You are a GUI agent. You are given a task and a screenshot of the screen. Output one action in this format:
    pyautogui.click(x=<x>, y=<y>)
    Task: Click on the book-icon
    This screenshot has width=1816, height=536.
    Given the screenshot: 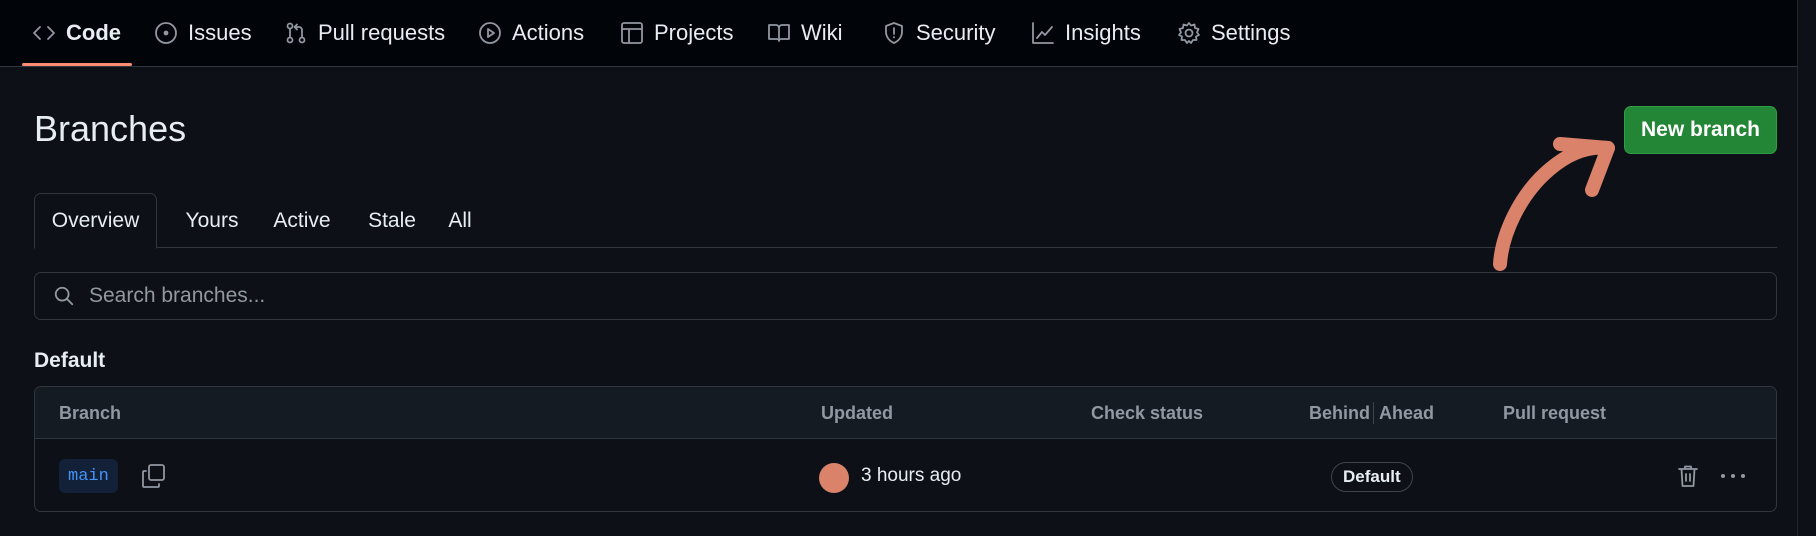 What is the action you would take?
    pyautogui.click(x=779, y=33)
    